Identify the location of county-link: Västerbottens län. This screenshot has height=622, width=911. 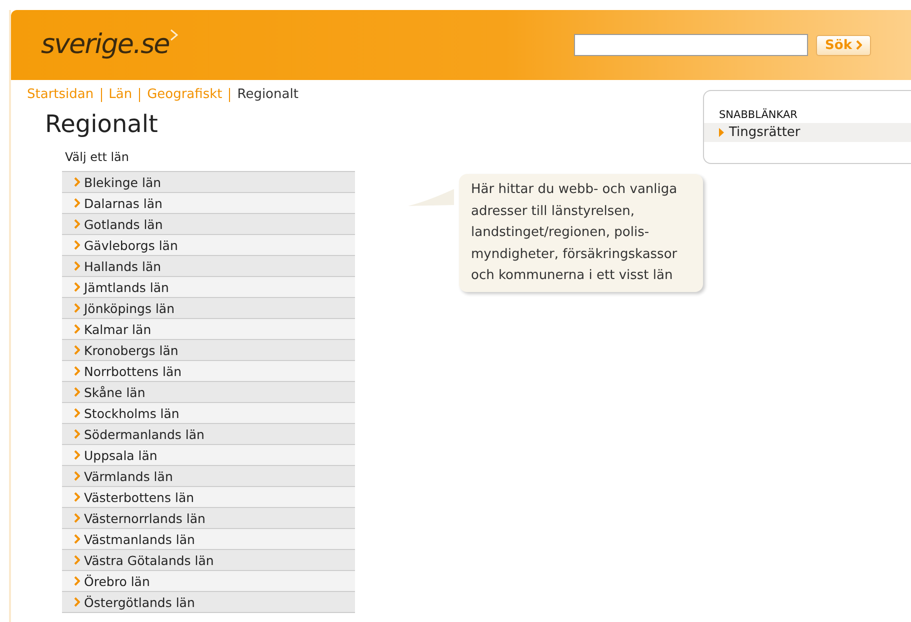
(208, 497).